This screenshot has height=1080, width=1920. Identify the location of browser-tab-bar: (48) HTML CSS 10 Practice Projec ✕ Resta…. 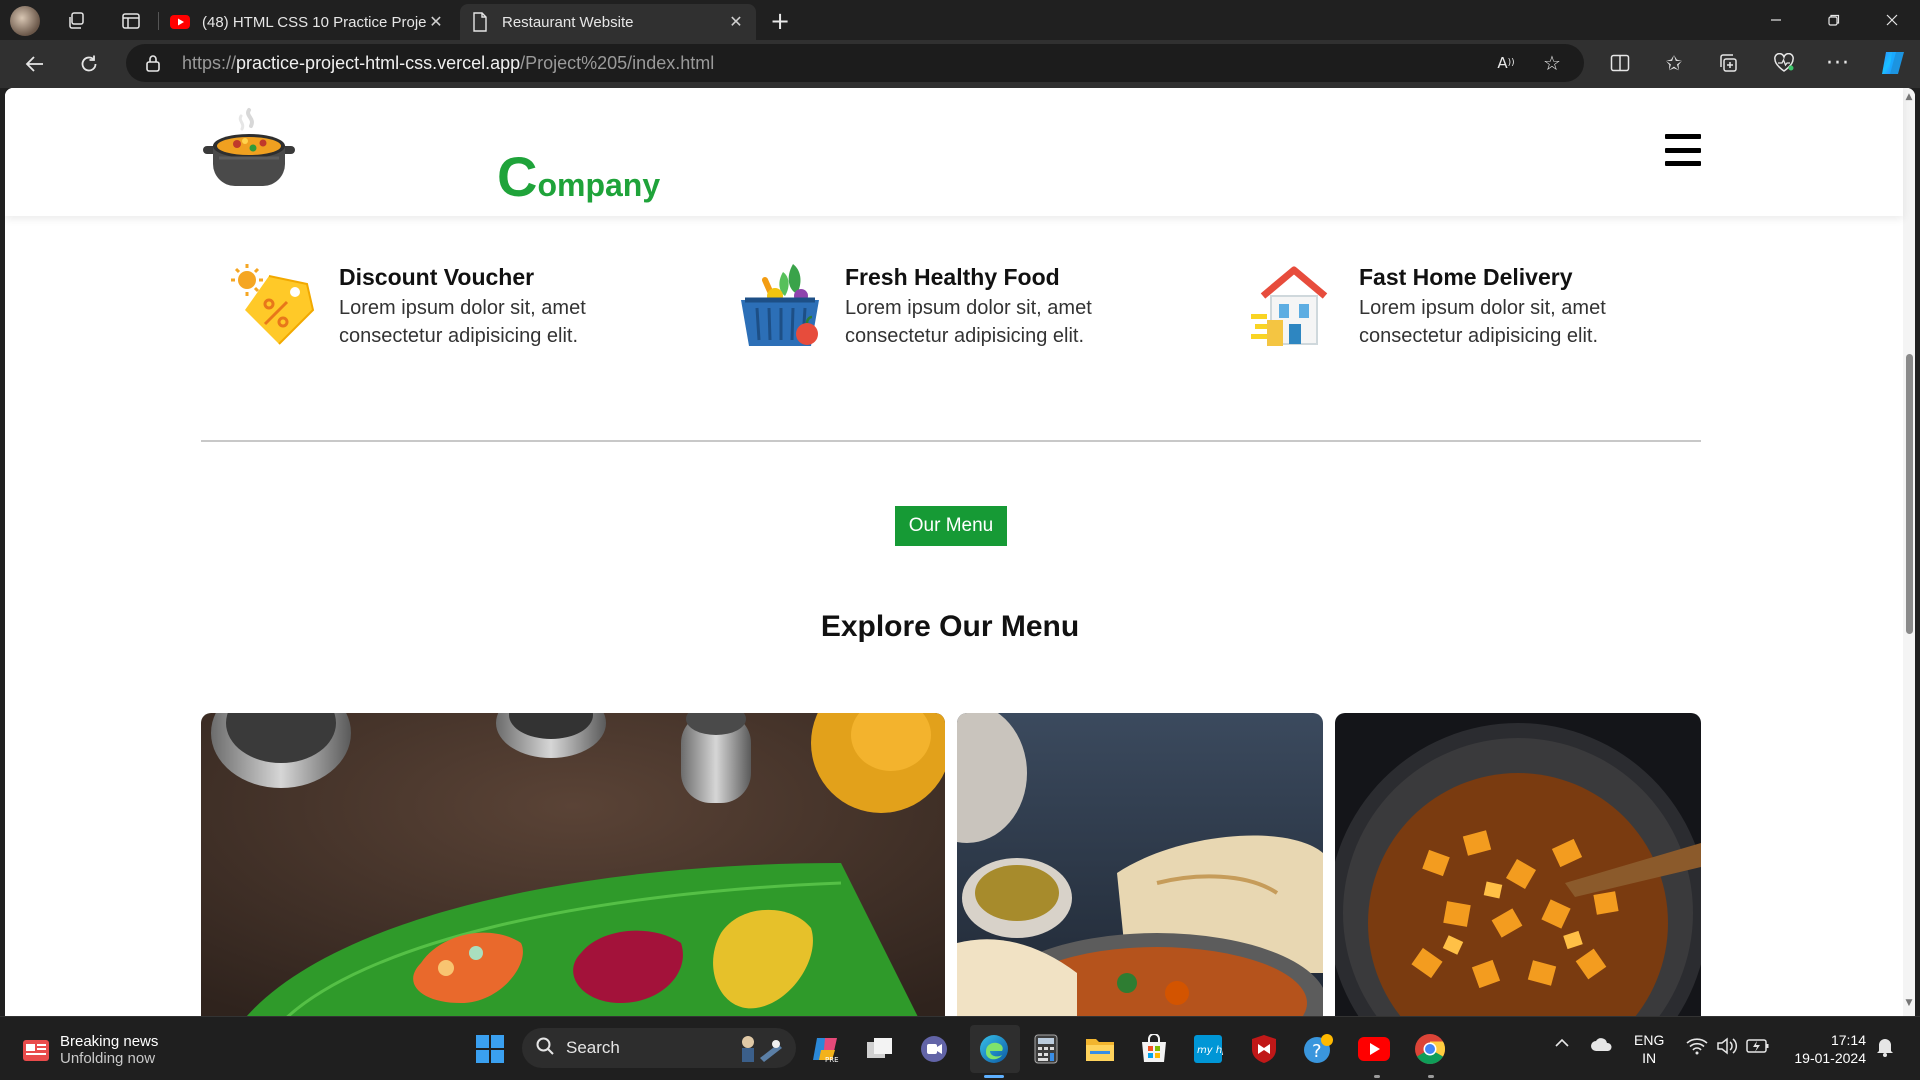
(960, 20).